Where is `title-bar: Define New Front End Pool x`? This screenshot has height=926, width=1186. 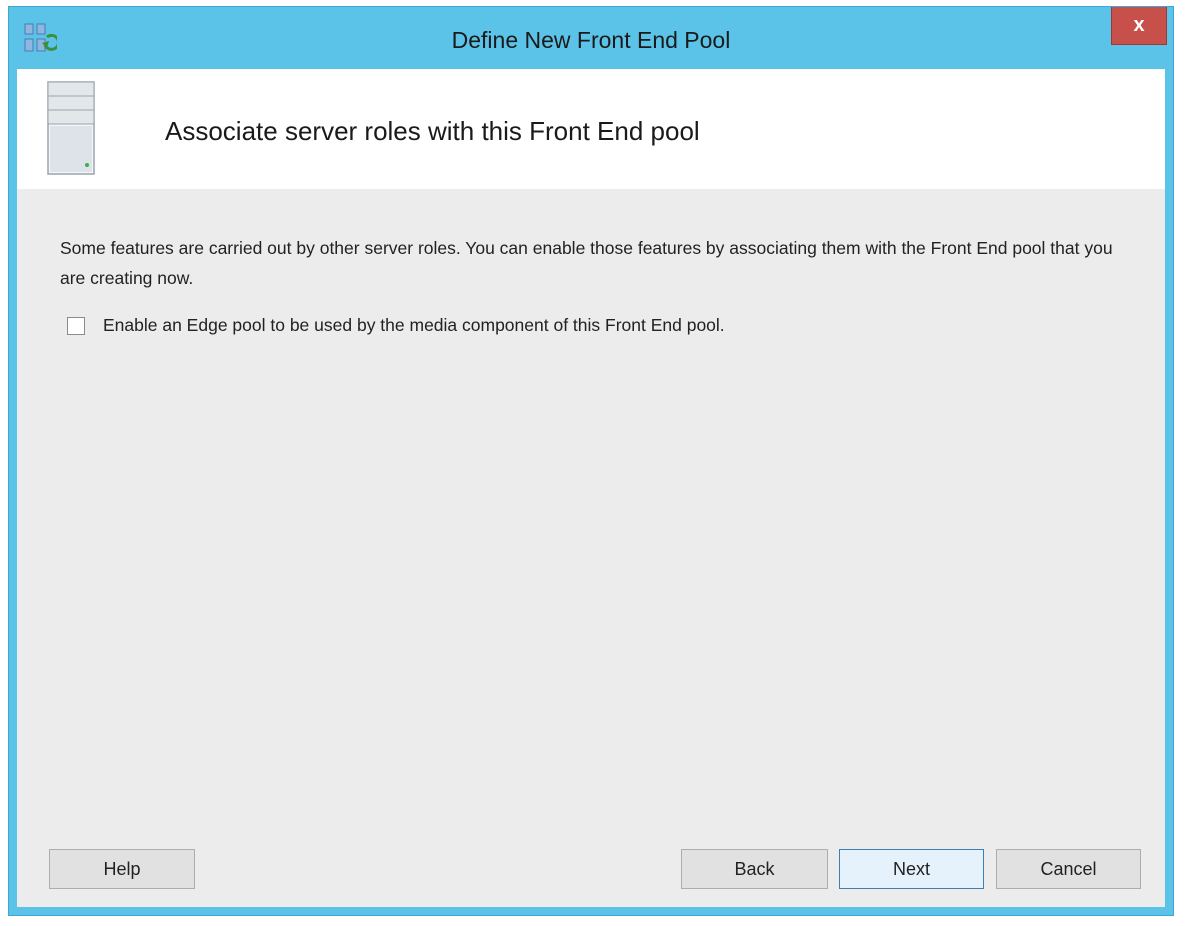
title-bar: Define New Front End Pool x is located at coordinates (591, 38).